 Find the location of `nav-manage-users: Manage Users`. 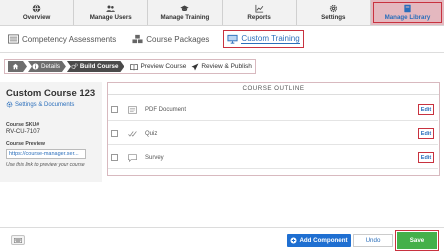

nav-manage-users: Manage Users is located at coordinates (111, 12).